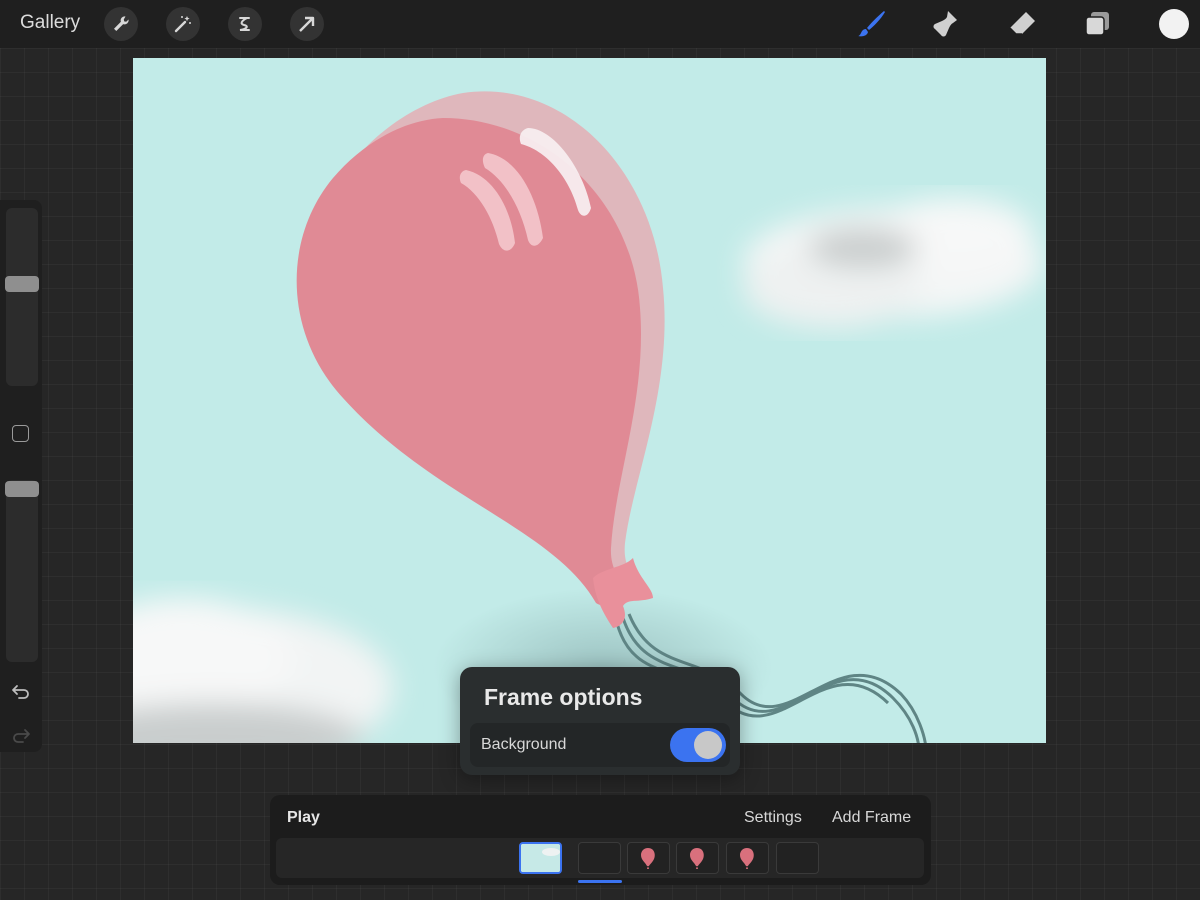 This screenshot has height=900, width=1200. I want to click on left-sidebar, so click(21, 476).